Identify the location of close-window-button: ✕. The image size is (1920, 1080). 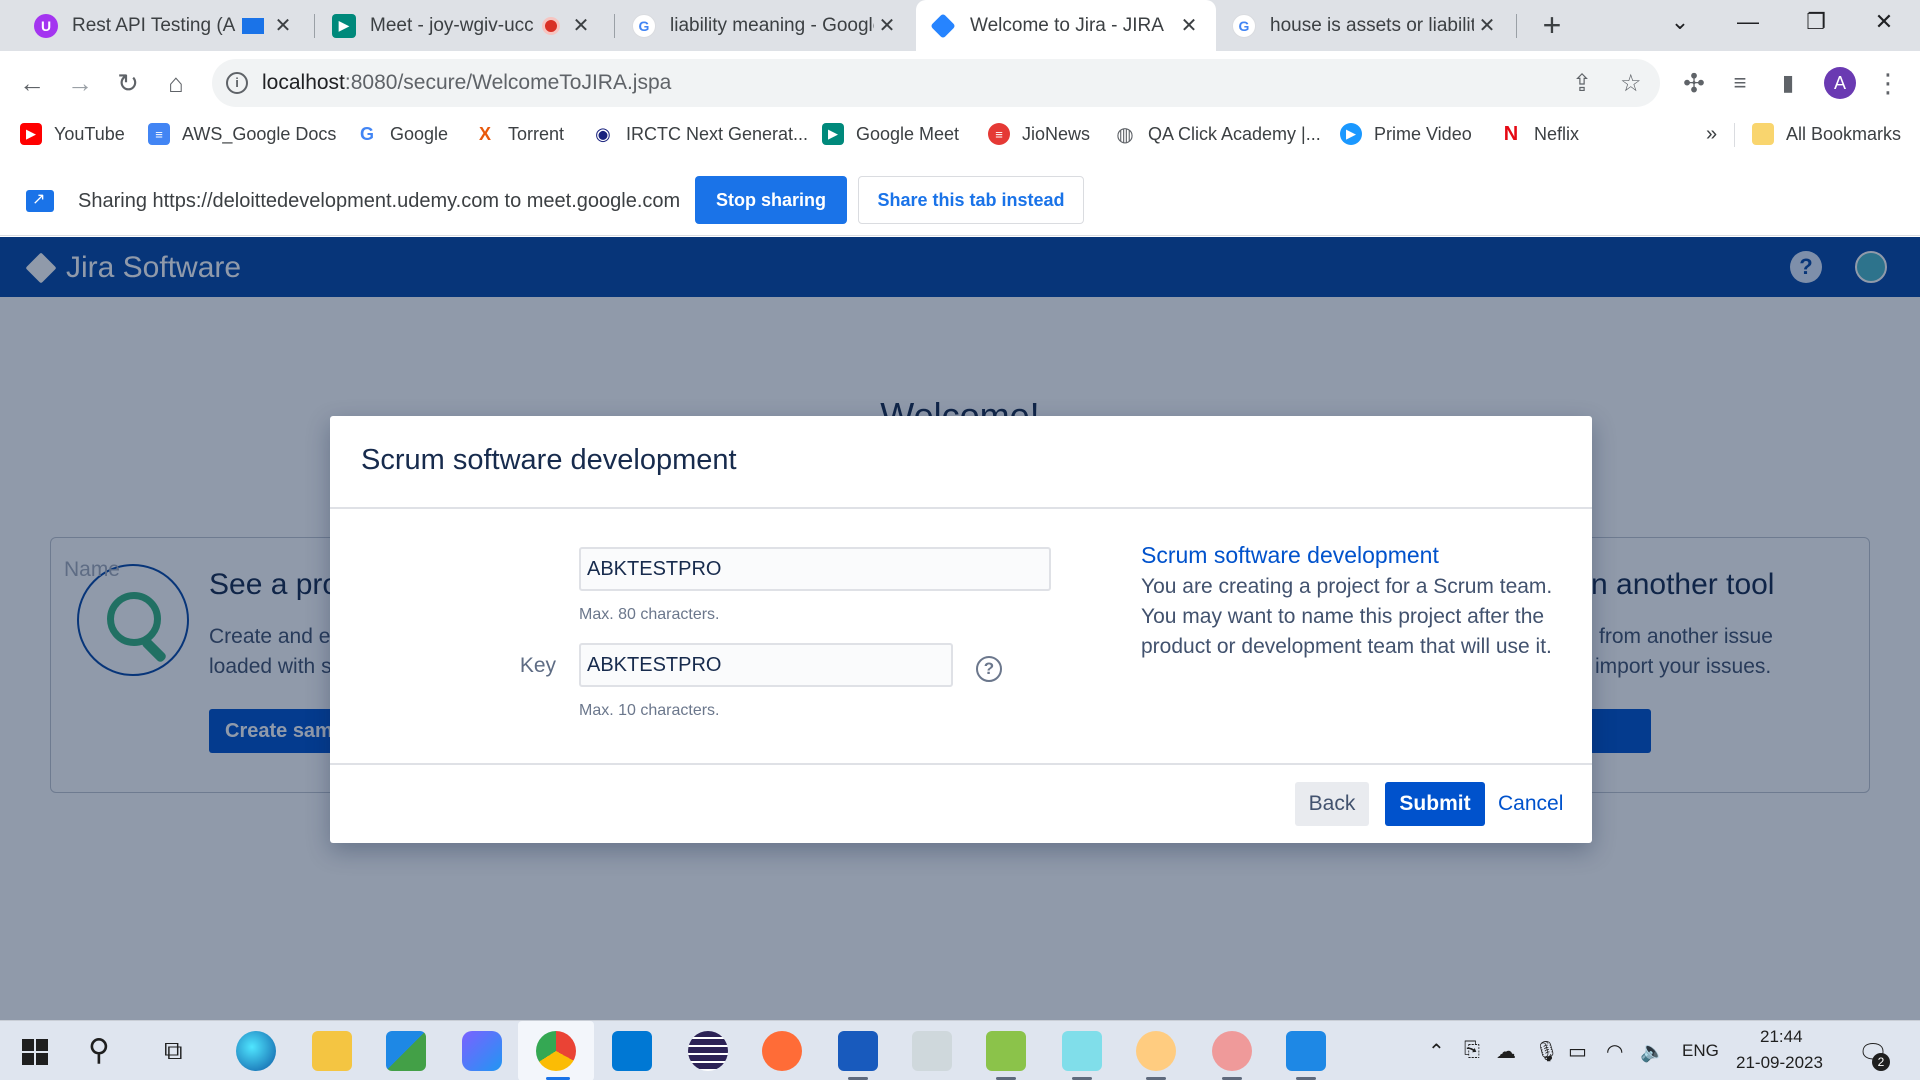
(1884, 22).